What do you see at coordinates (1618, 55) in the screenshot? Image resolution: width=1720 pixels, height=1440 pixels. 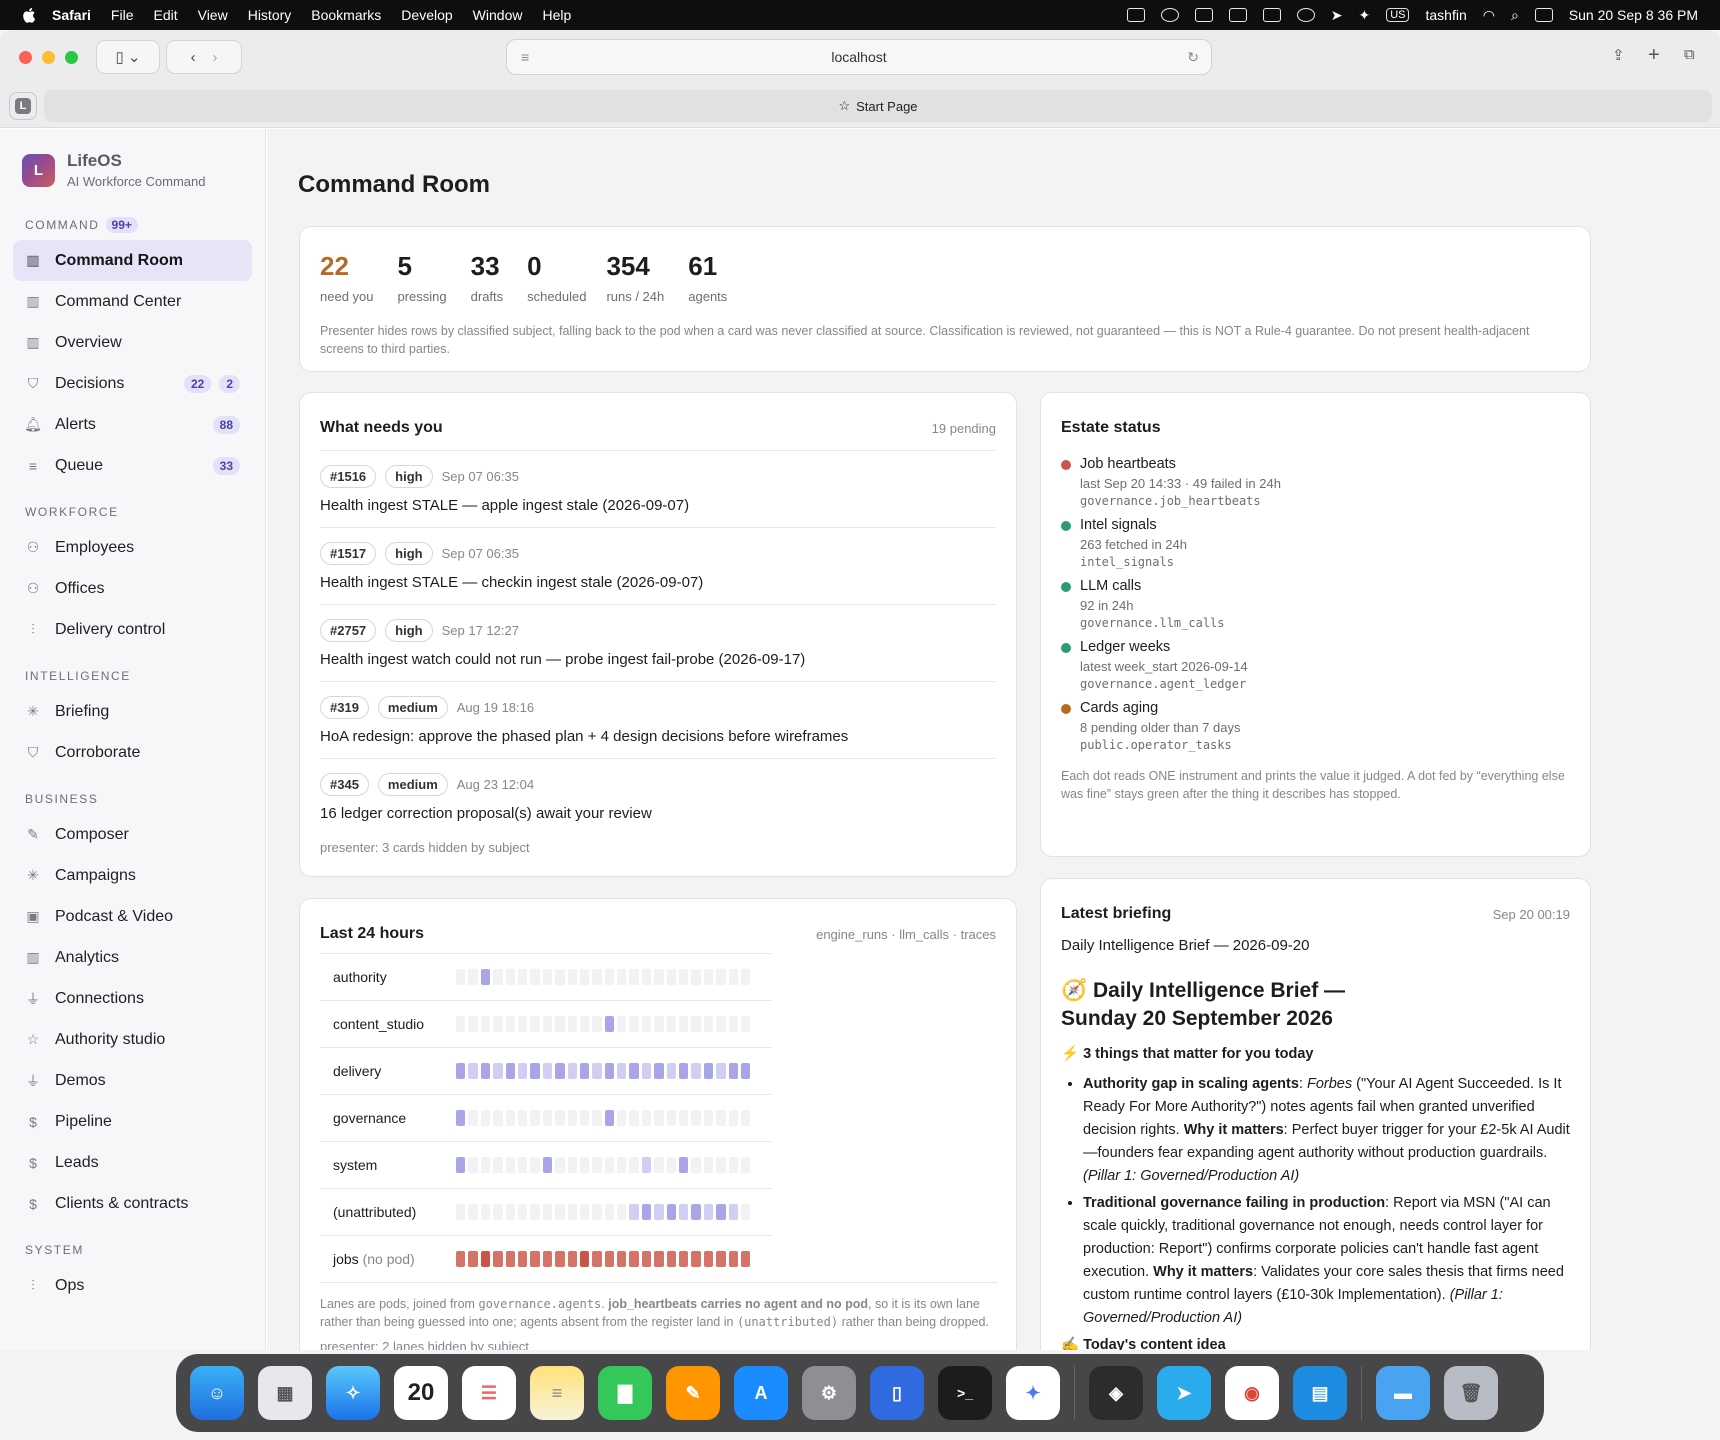 I see `share-icon: ⇪` at bounding box center [1618, 55].